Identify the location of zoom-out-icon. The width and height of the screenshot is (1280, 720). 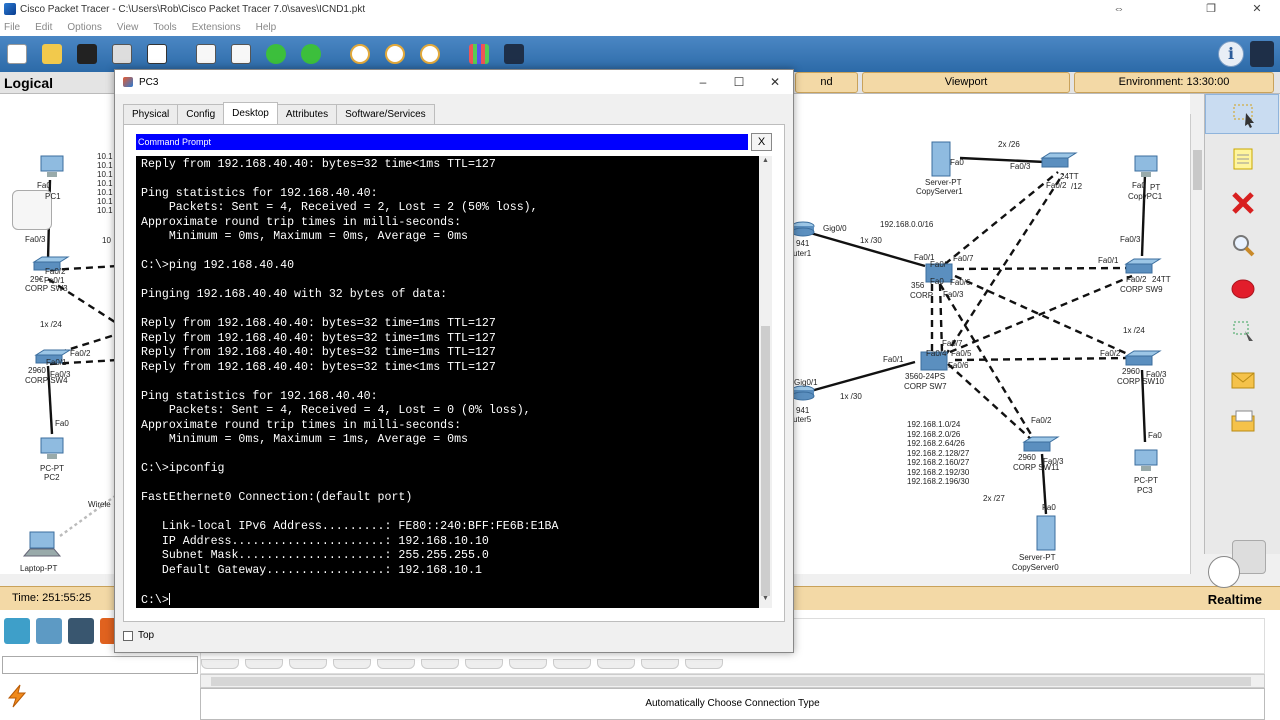
(430, 54).